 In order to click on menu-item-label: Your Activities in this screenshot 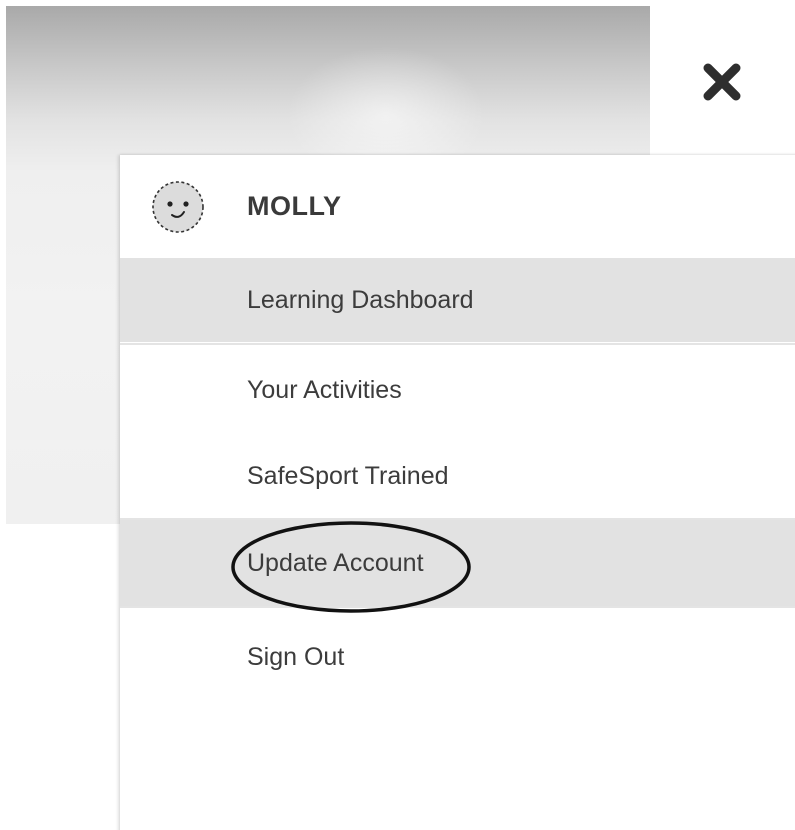, I will do `click(324, 389)`.